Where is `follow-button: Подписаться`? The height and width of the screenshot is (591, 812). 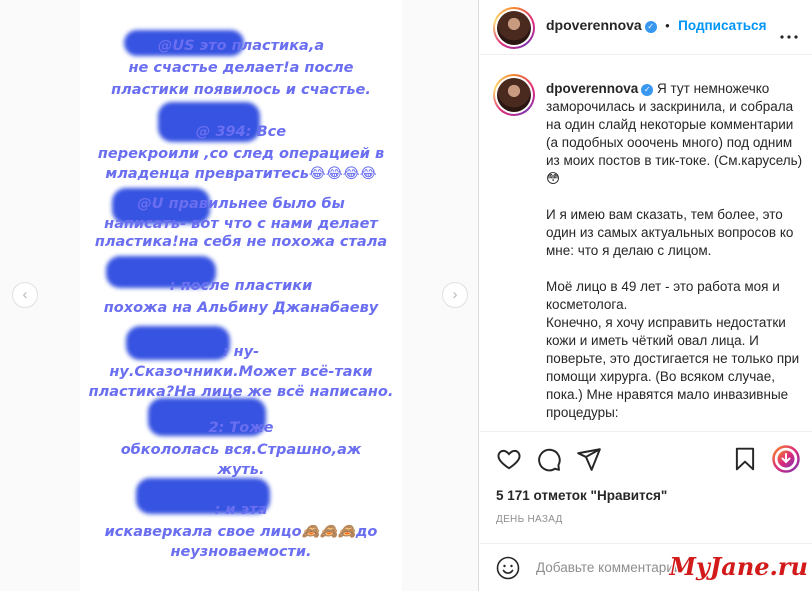 follow-button: Подписаться is located at coordinates (722, 25).